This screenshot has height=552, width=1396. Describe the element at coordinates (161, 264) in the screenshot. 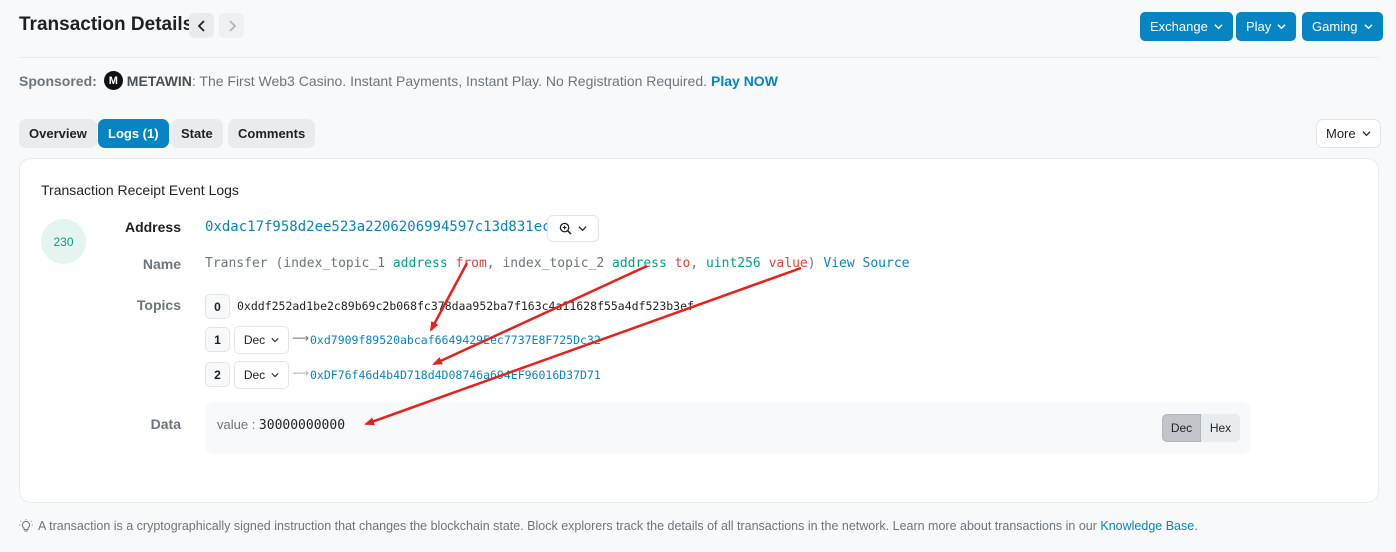

I see `name-label: Name` at that location.